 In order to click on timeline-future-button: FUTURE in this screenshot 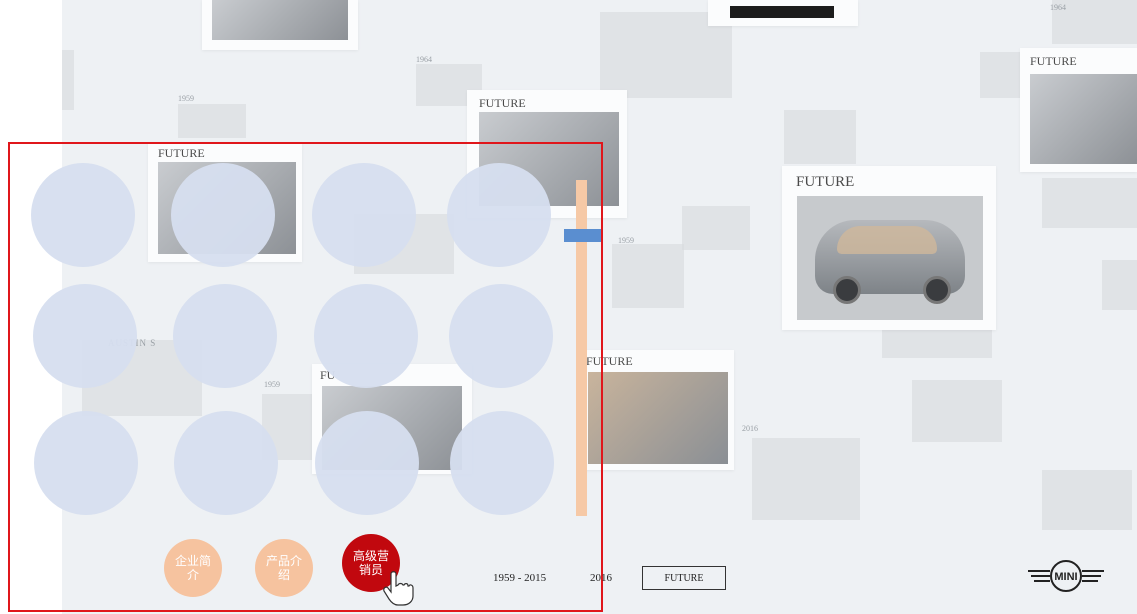, I will do `click(684, 578)`.